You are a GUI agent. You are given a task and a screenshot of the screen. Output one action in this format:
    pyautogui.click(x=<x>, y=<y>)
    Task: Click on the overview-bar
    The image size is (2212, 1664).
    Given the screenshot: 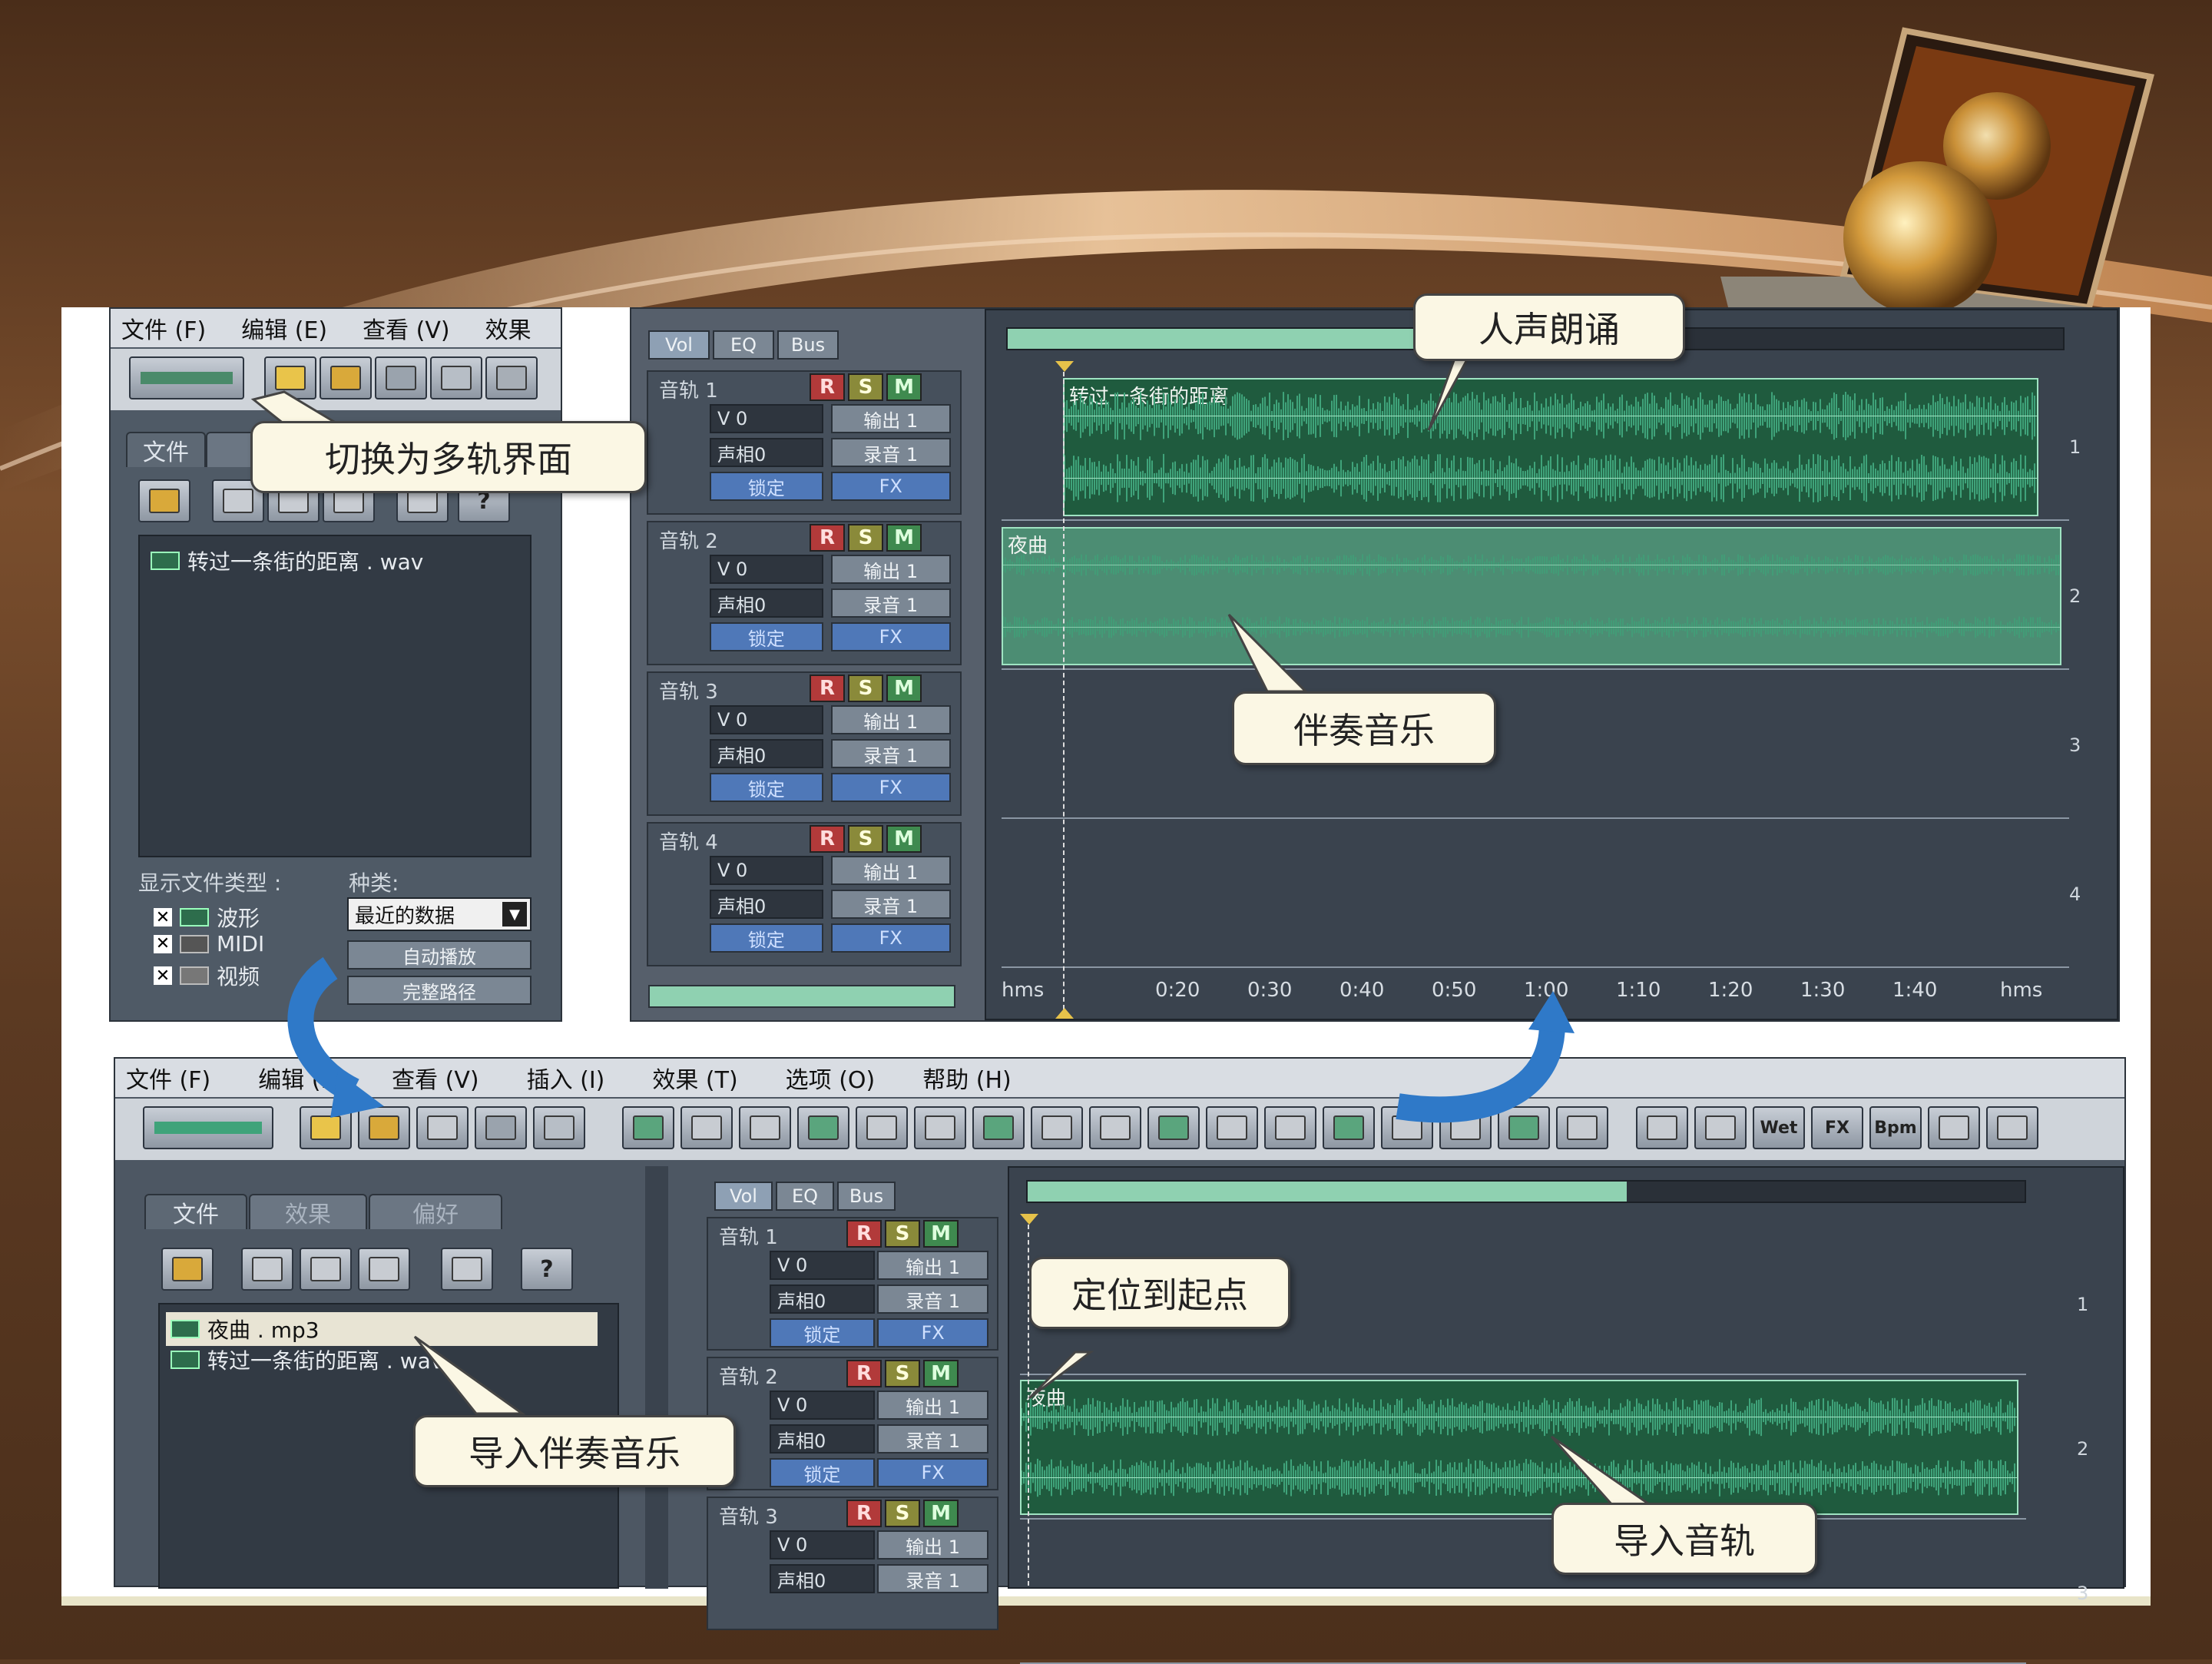 What is the action you would take?
    pyautogui.click(x=1526, y=1191)
    